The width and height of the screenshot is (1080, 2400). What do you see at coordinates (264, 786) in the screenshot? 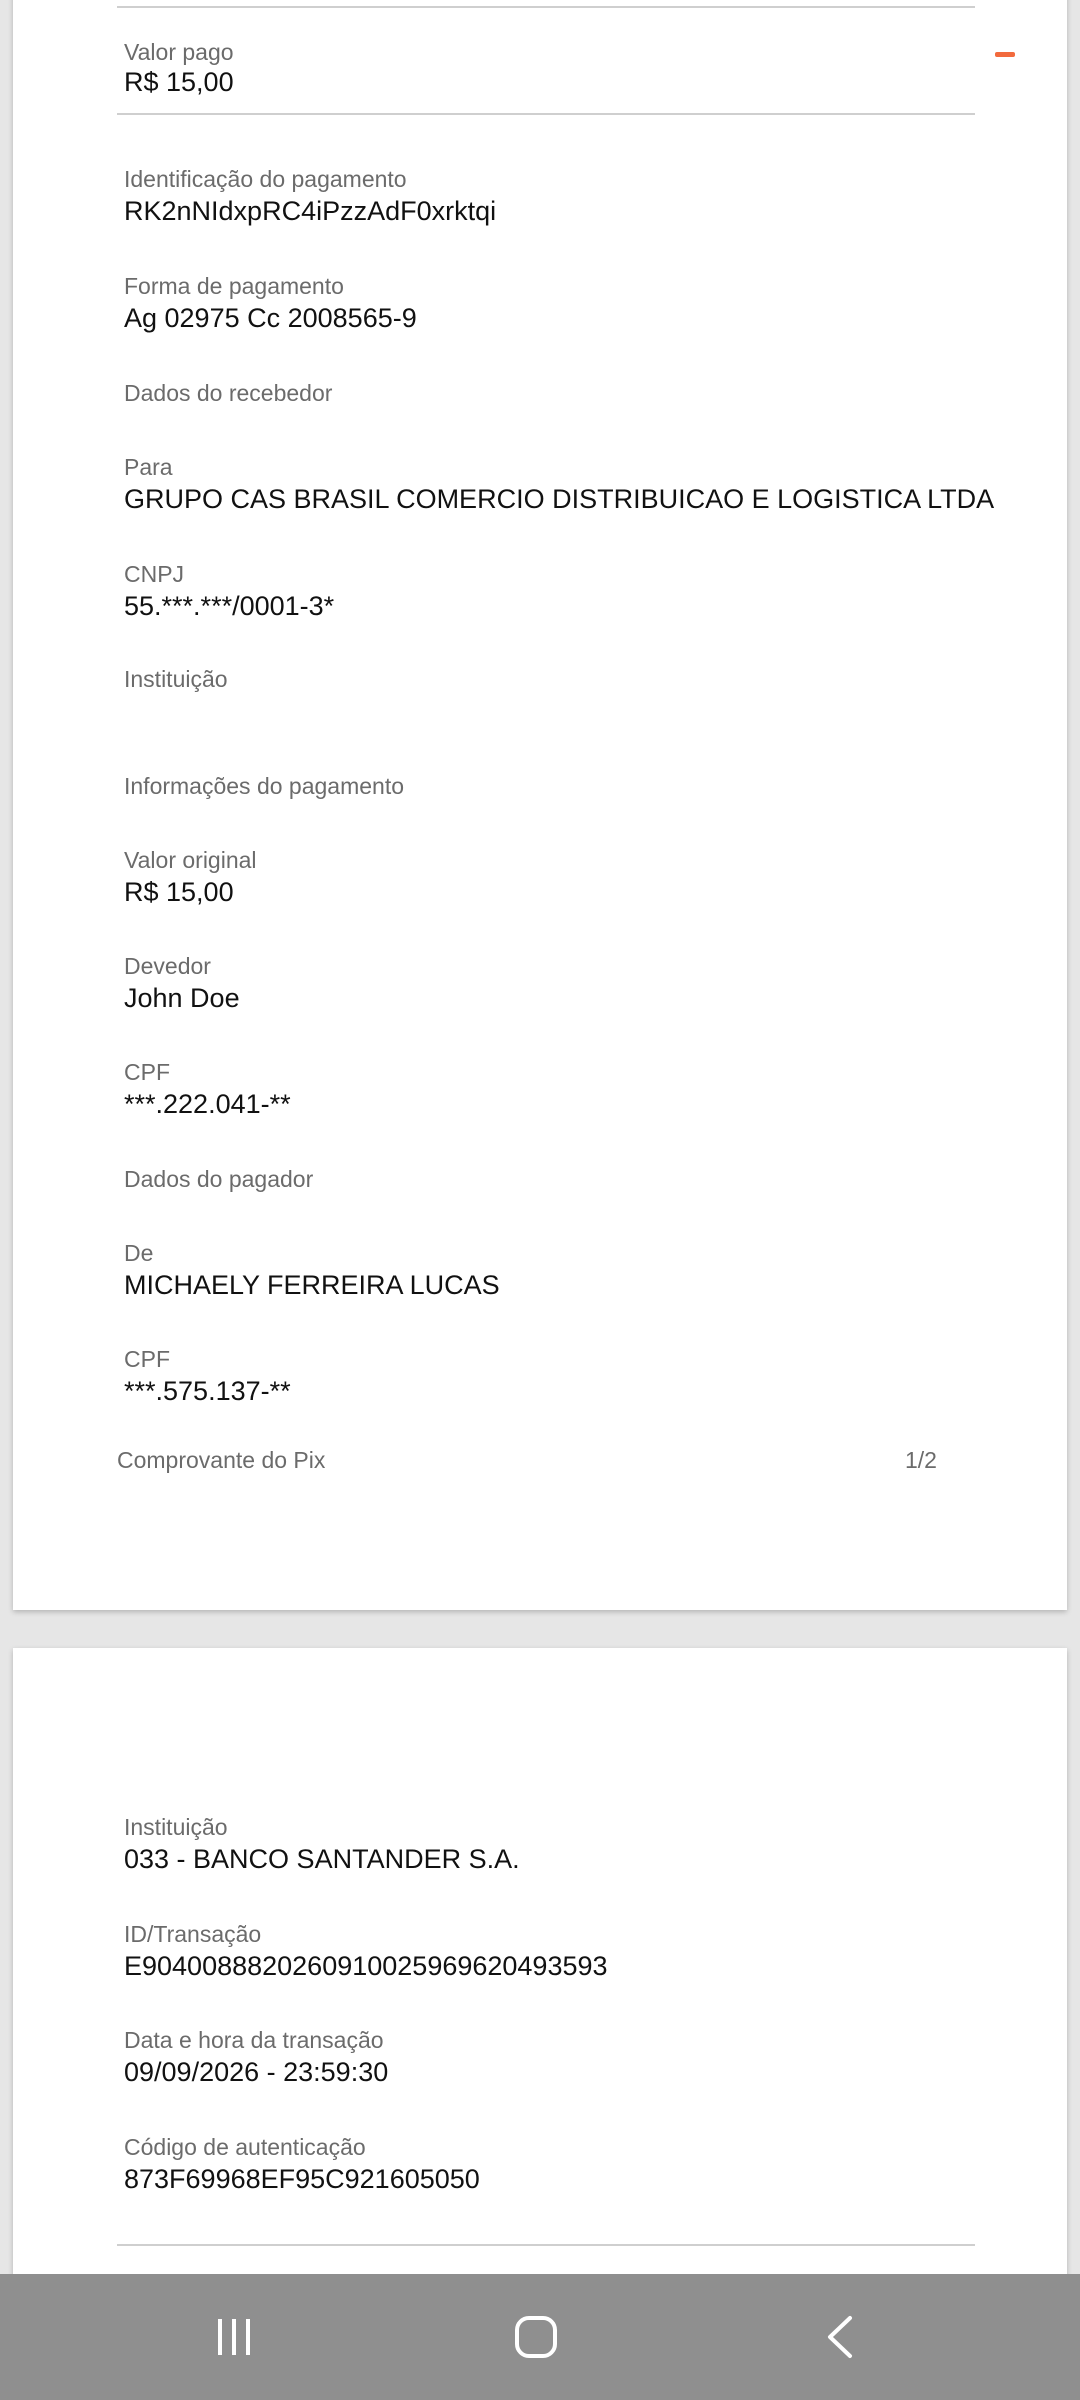
I see `payment-info-section-title: Informações do pagamento` at bounding box center [264, 786].